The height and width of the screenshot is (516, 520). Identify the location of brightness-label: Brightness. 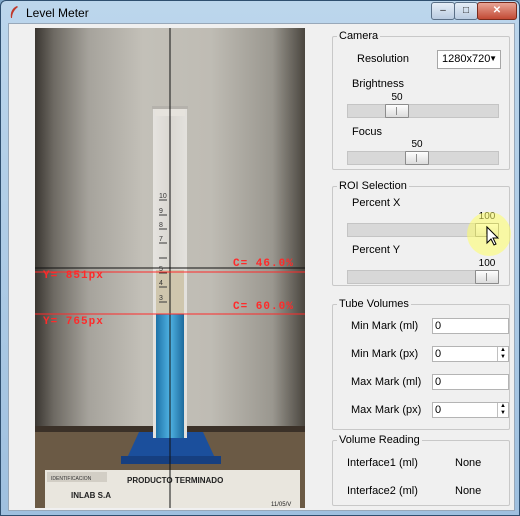
(378, 84).